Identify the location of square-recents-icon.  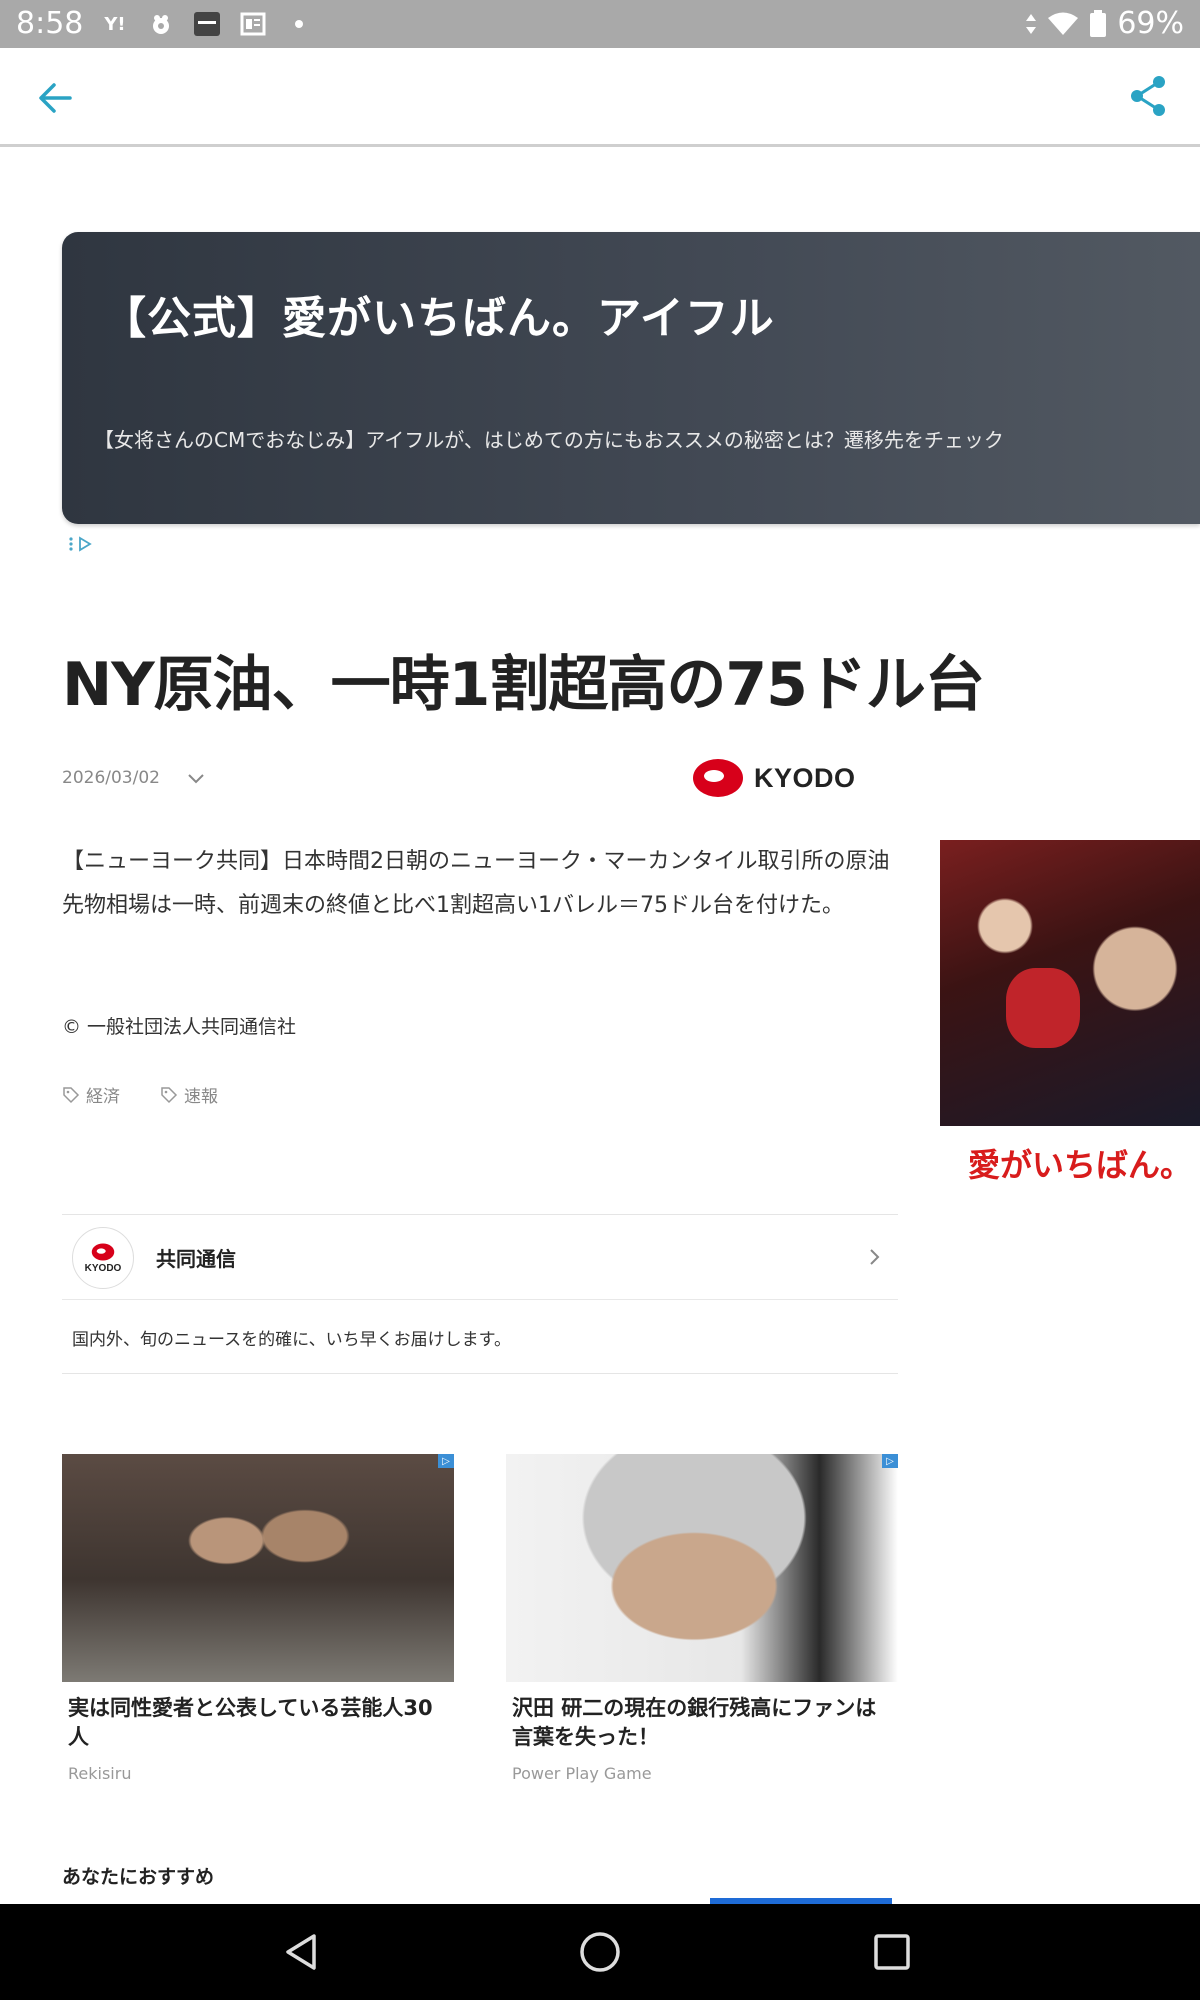
(892, 1952).